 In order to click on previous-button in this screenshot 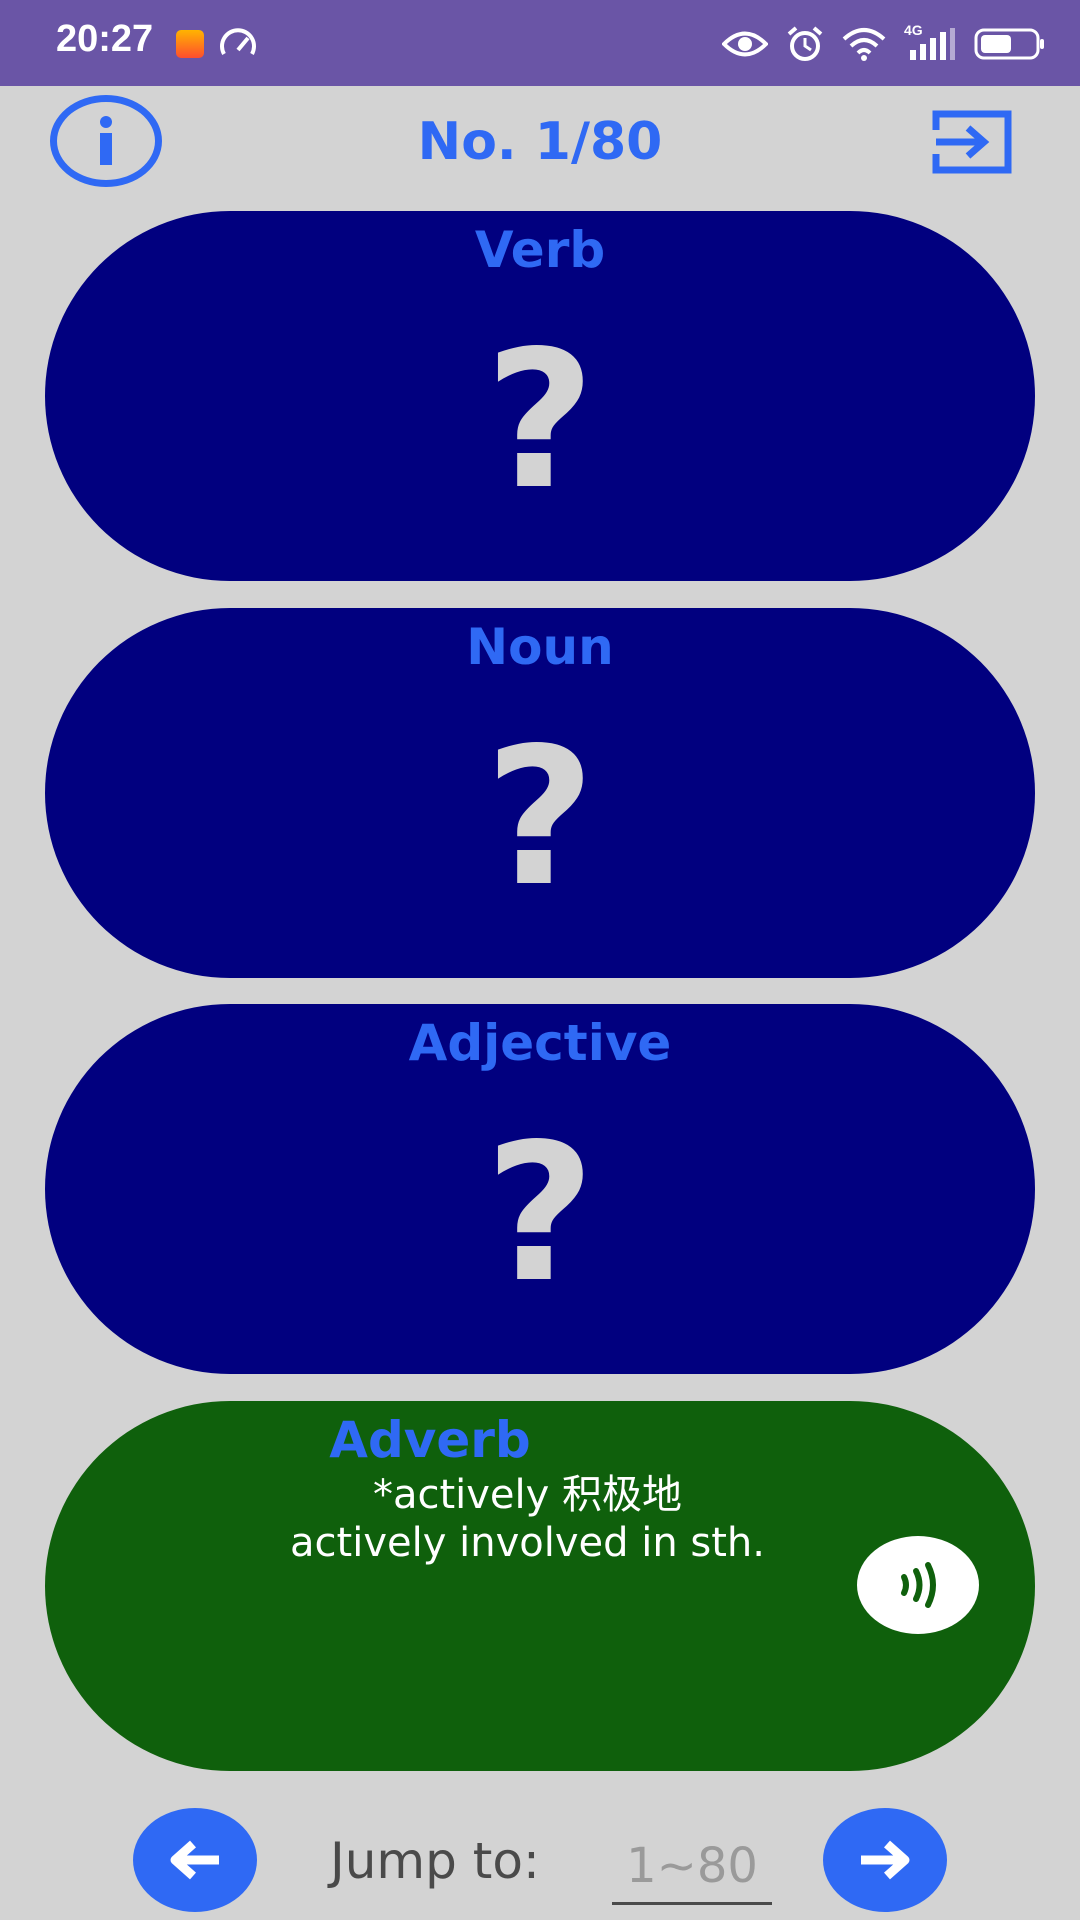, I will do `click(195, 1860)`.